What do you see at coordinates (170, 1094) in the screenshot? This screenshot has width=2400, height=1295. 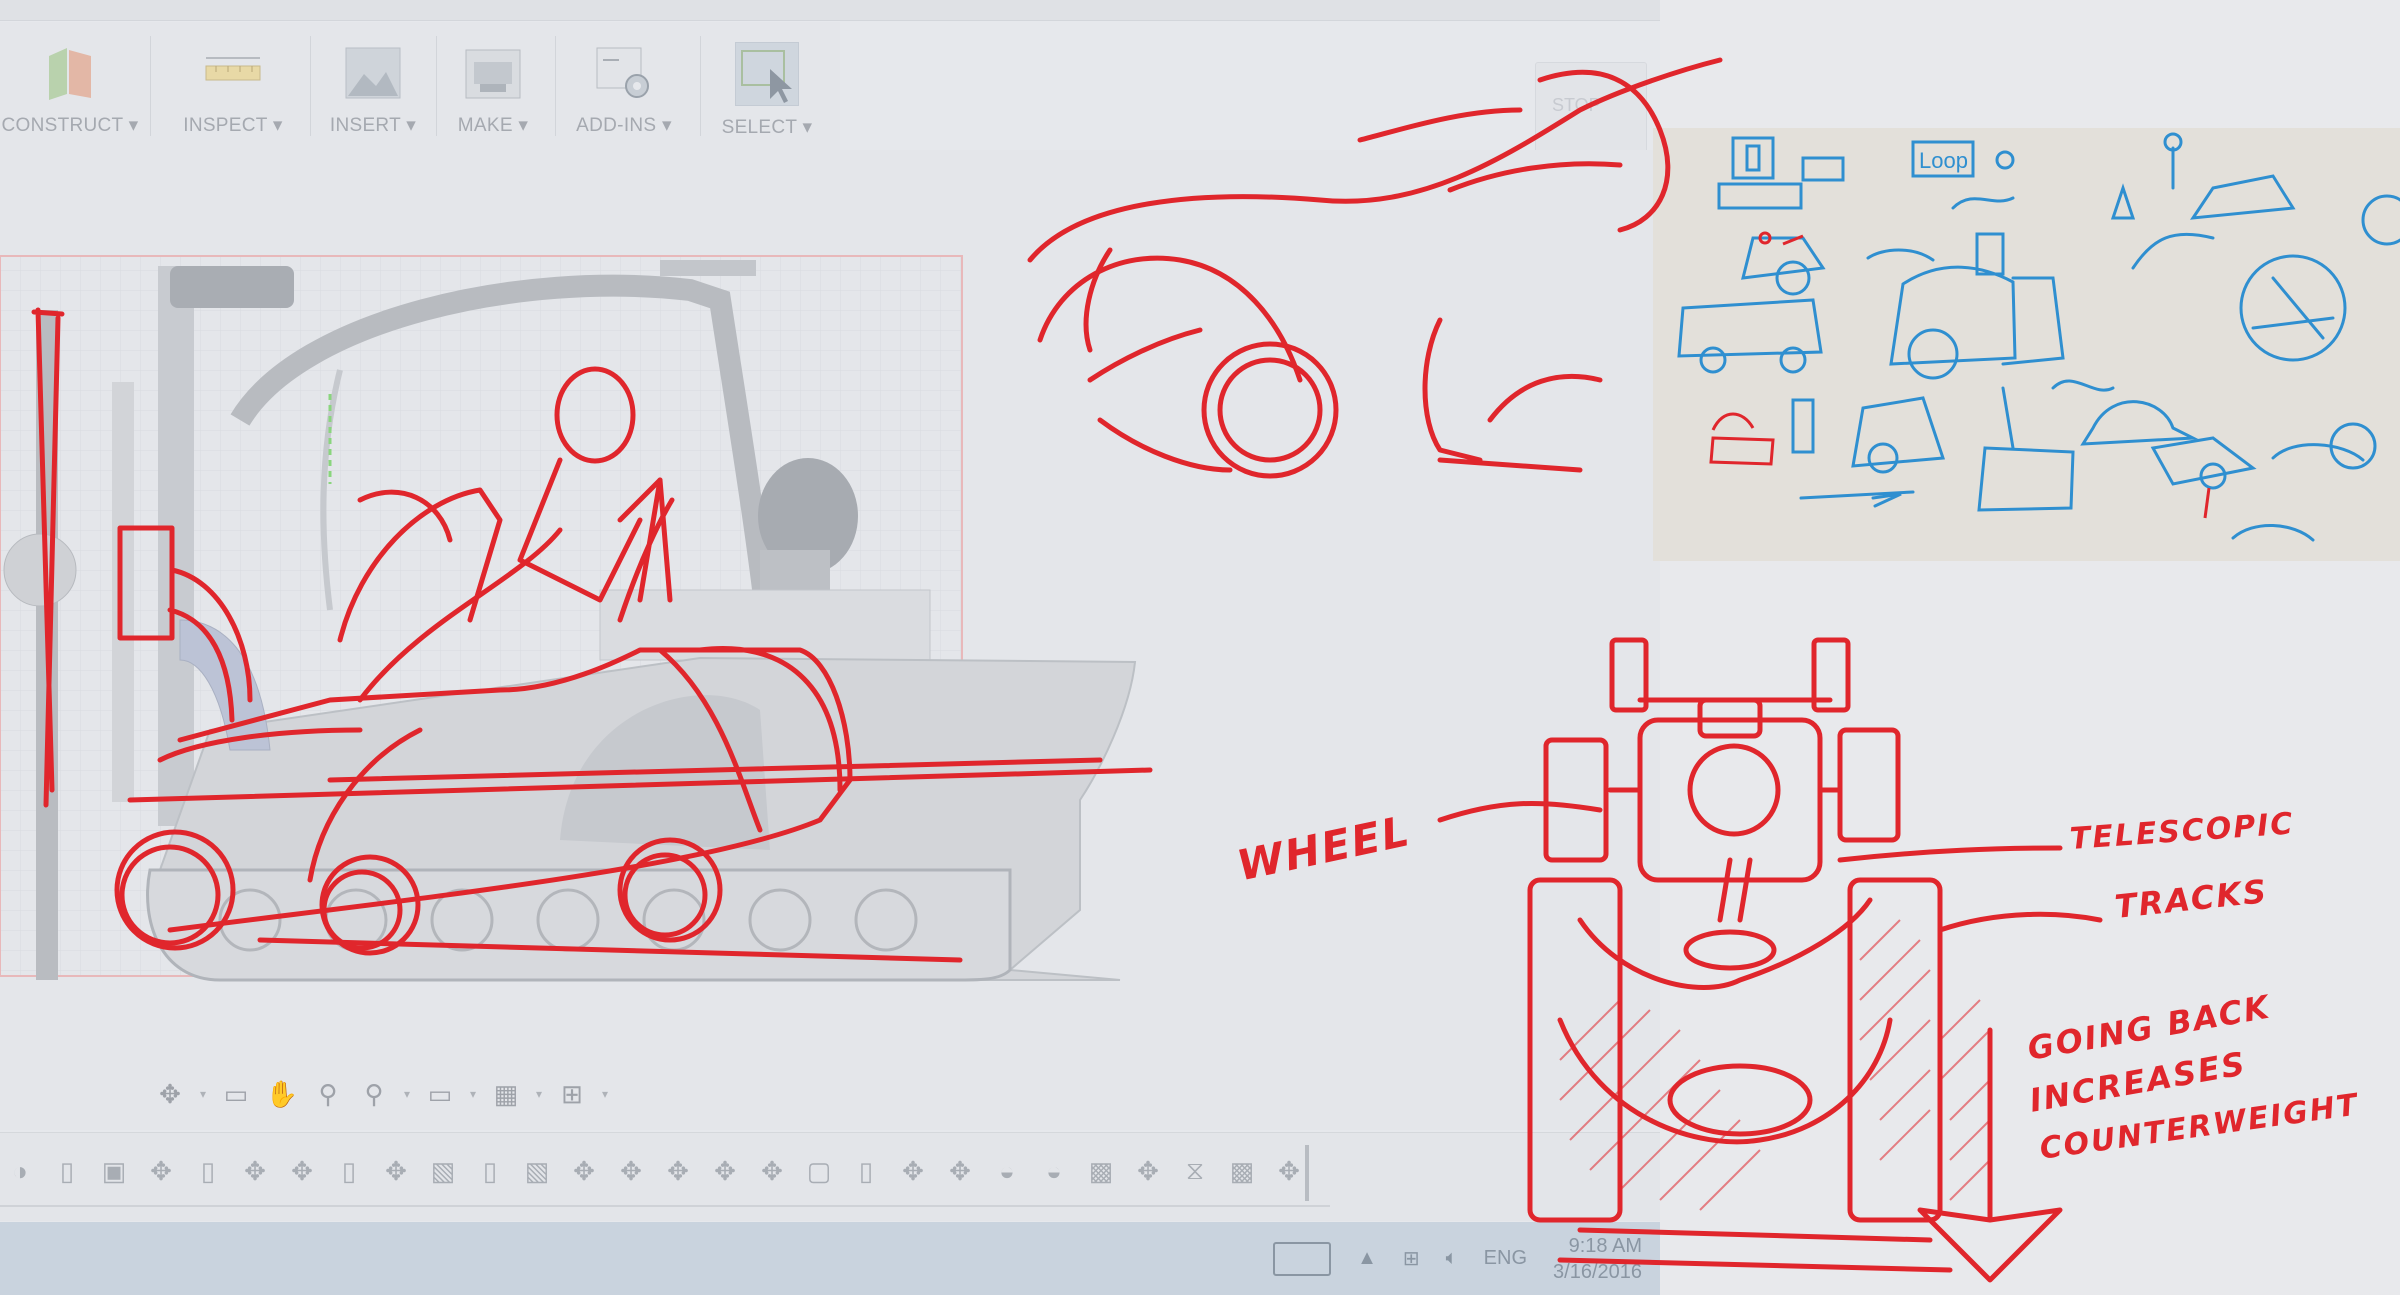 I see `orbit-icon: ✥` at bounding box center [170, 1094].